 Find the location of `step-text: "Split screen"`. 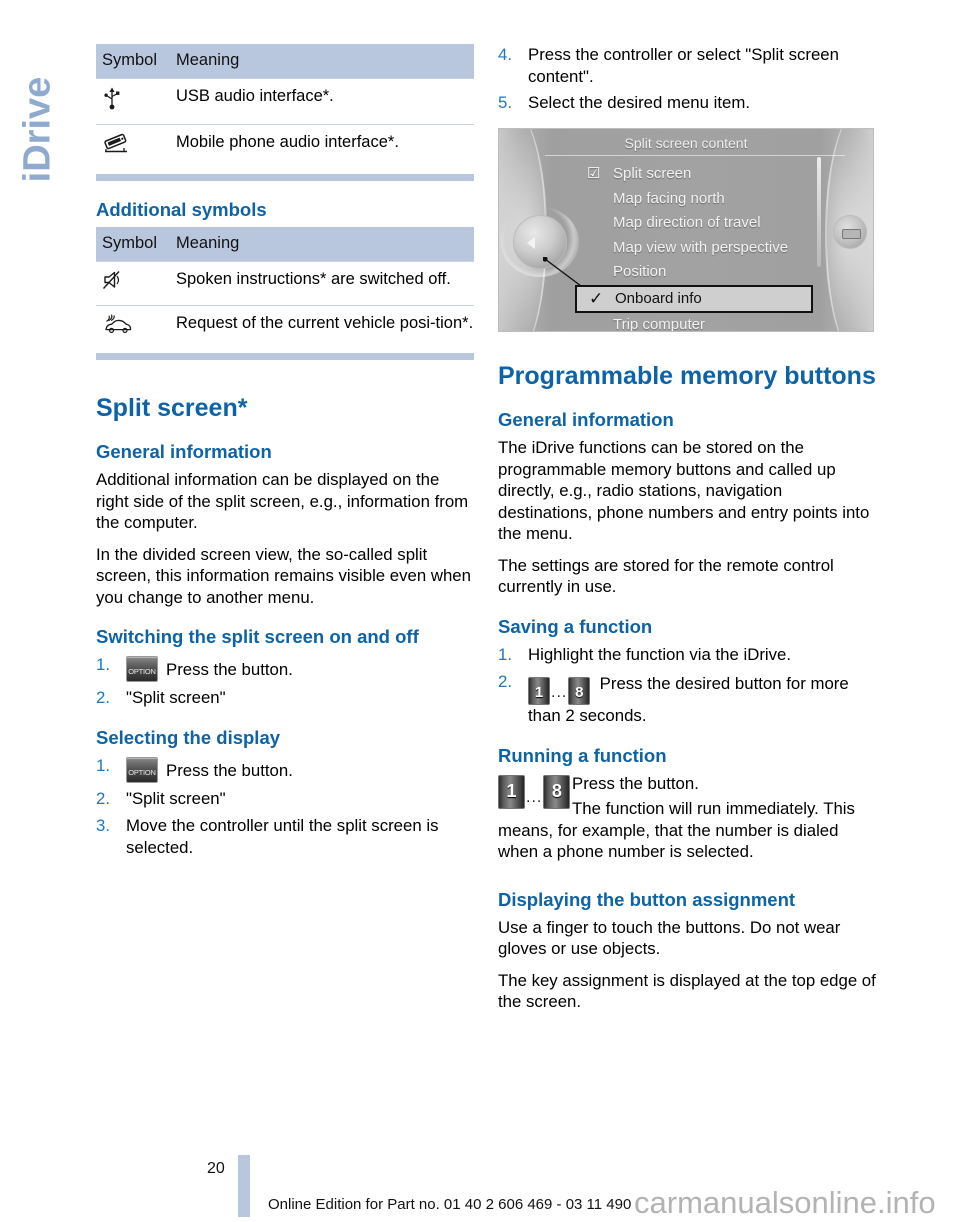

step-text: "Split screen" is located at coordinates (176, 798).